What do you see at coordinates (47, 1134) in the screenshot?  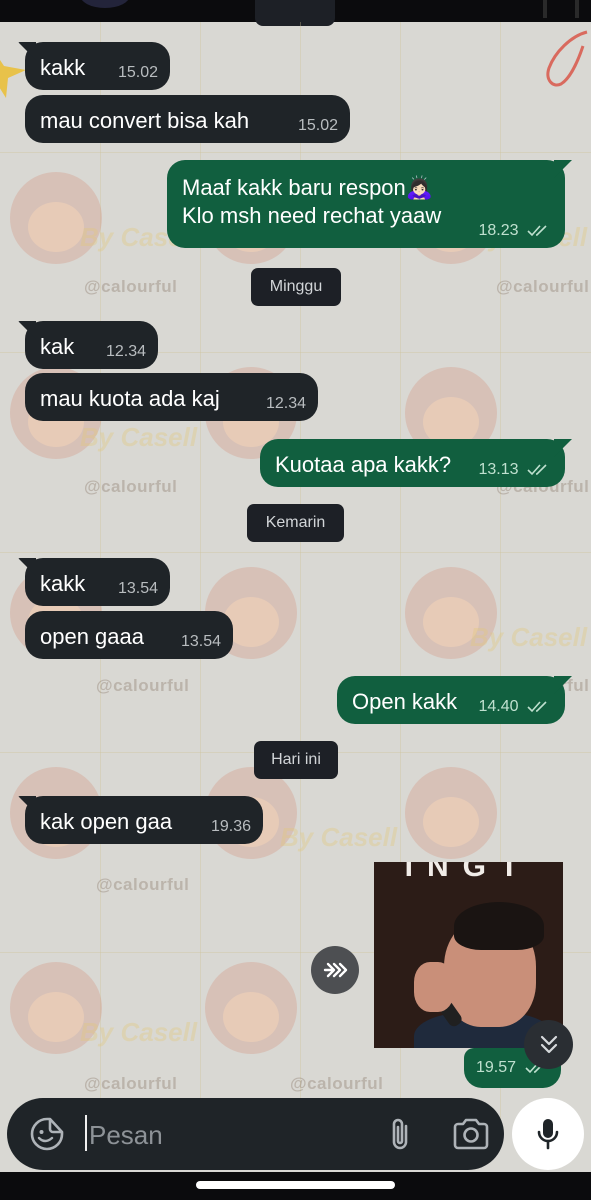 I see `sticker-icon` at bounding box center [47, 1134].